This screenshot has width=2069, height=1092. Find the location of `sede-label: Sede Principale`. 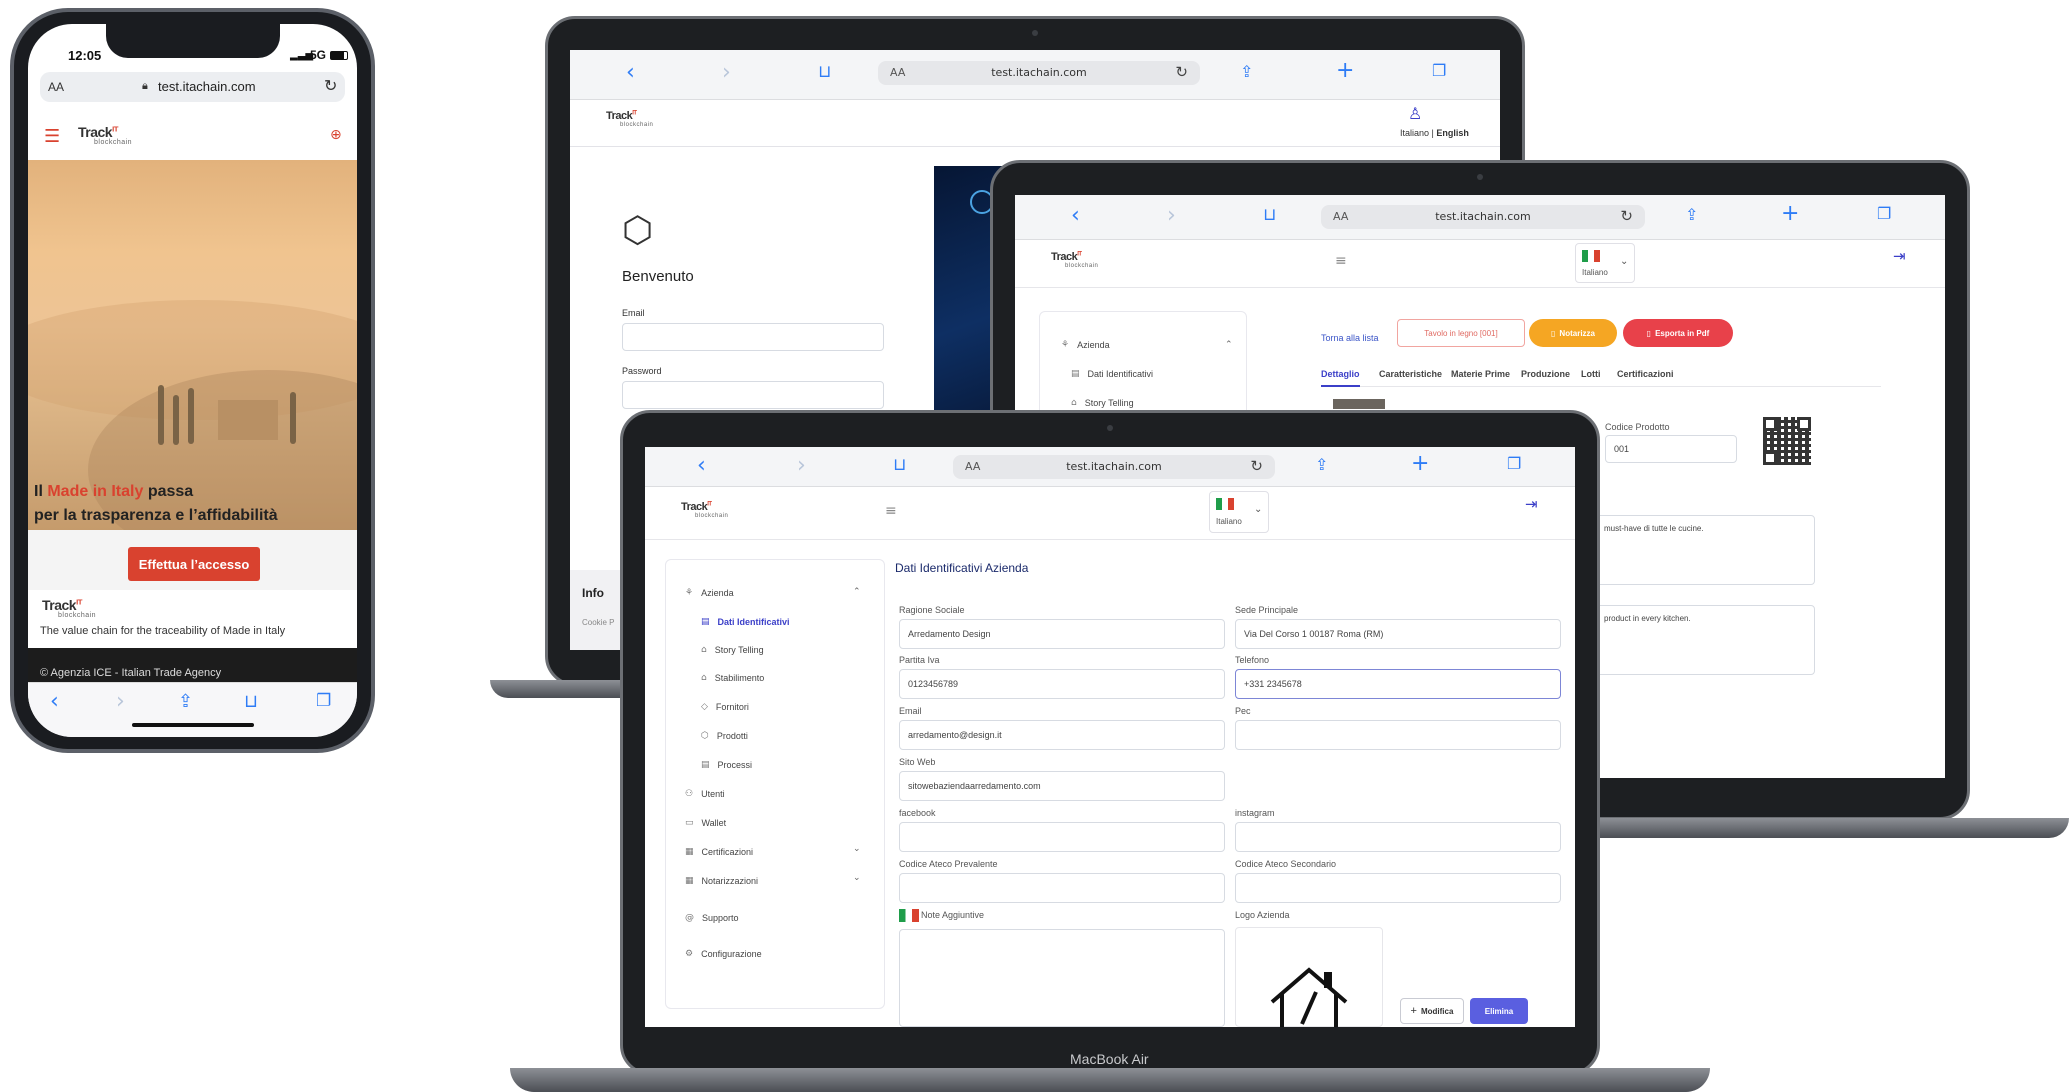

sede-label: Sede Principale is located at coordinates (1267, 610).